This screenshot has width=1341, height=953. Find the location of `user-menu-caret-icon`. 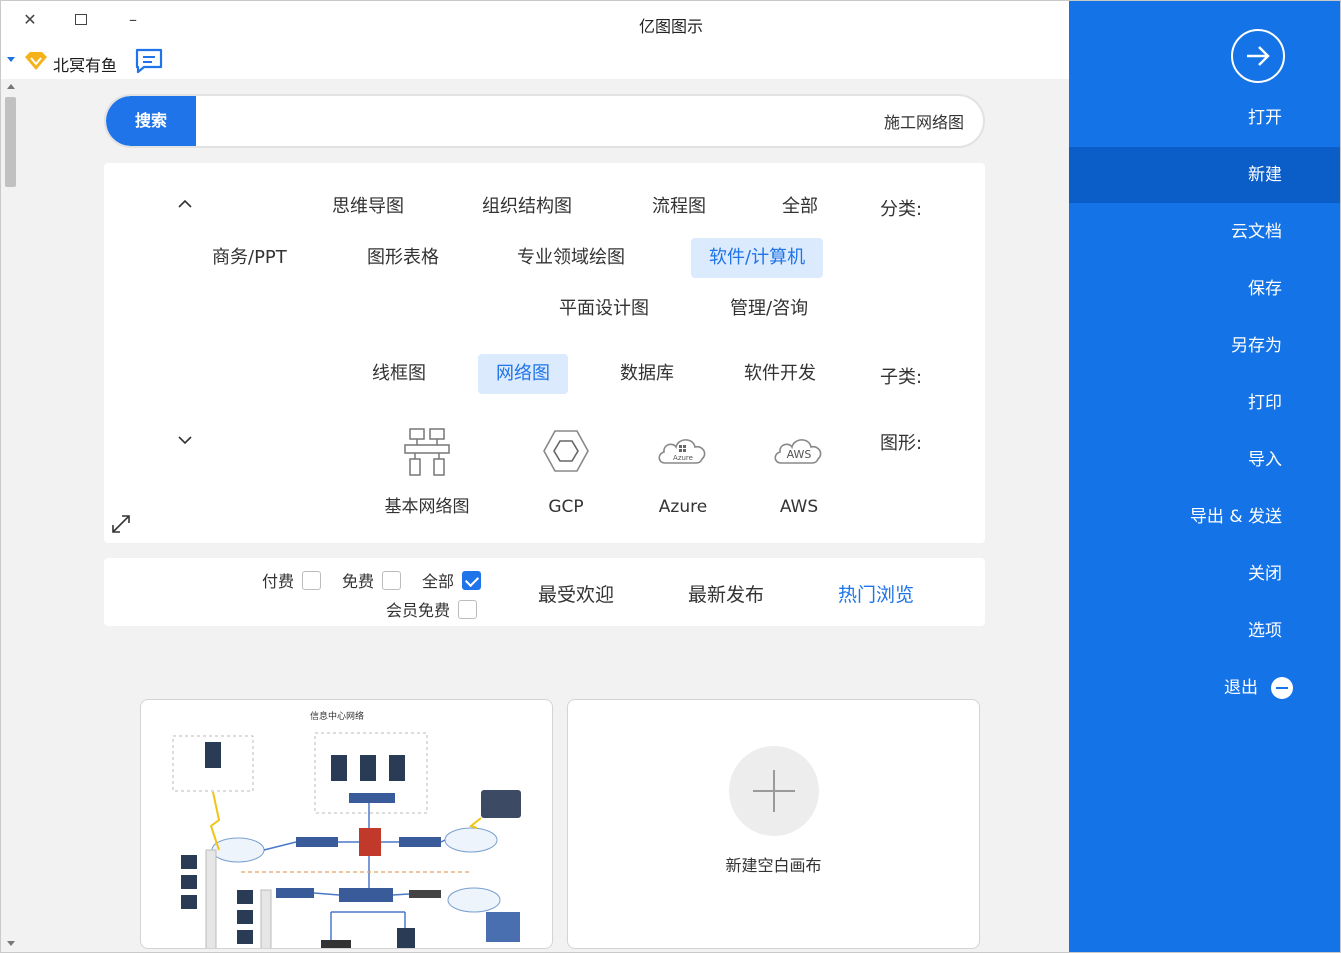

user-menu-caret-icon is located at coordinates (11, 59).